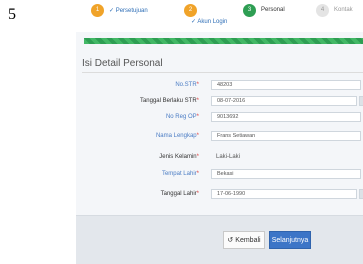 Image resolution: width=363 pixels, height=264 pixels. I want to click on tempat-lahir-label-text: Tempat Lahir, so click(179, 174).